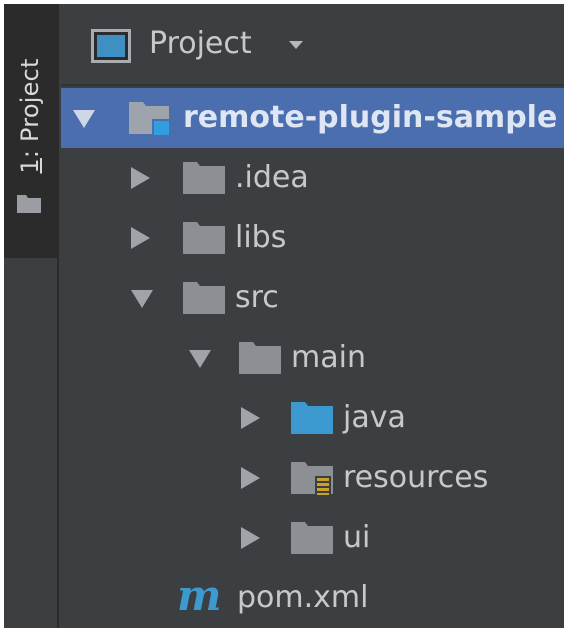 This screenshot has width=567, height=631. I want to click on source-folder-icon, so click(312, 418).